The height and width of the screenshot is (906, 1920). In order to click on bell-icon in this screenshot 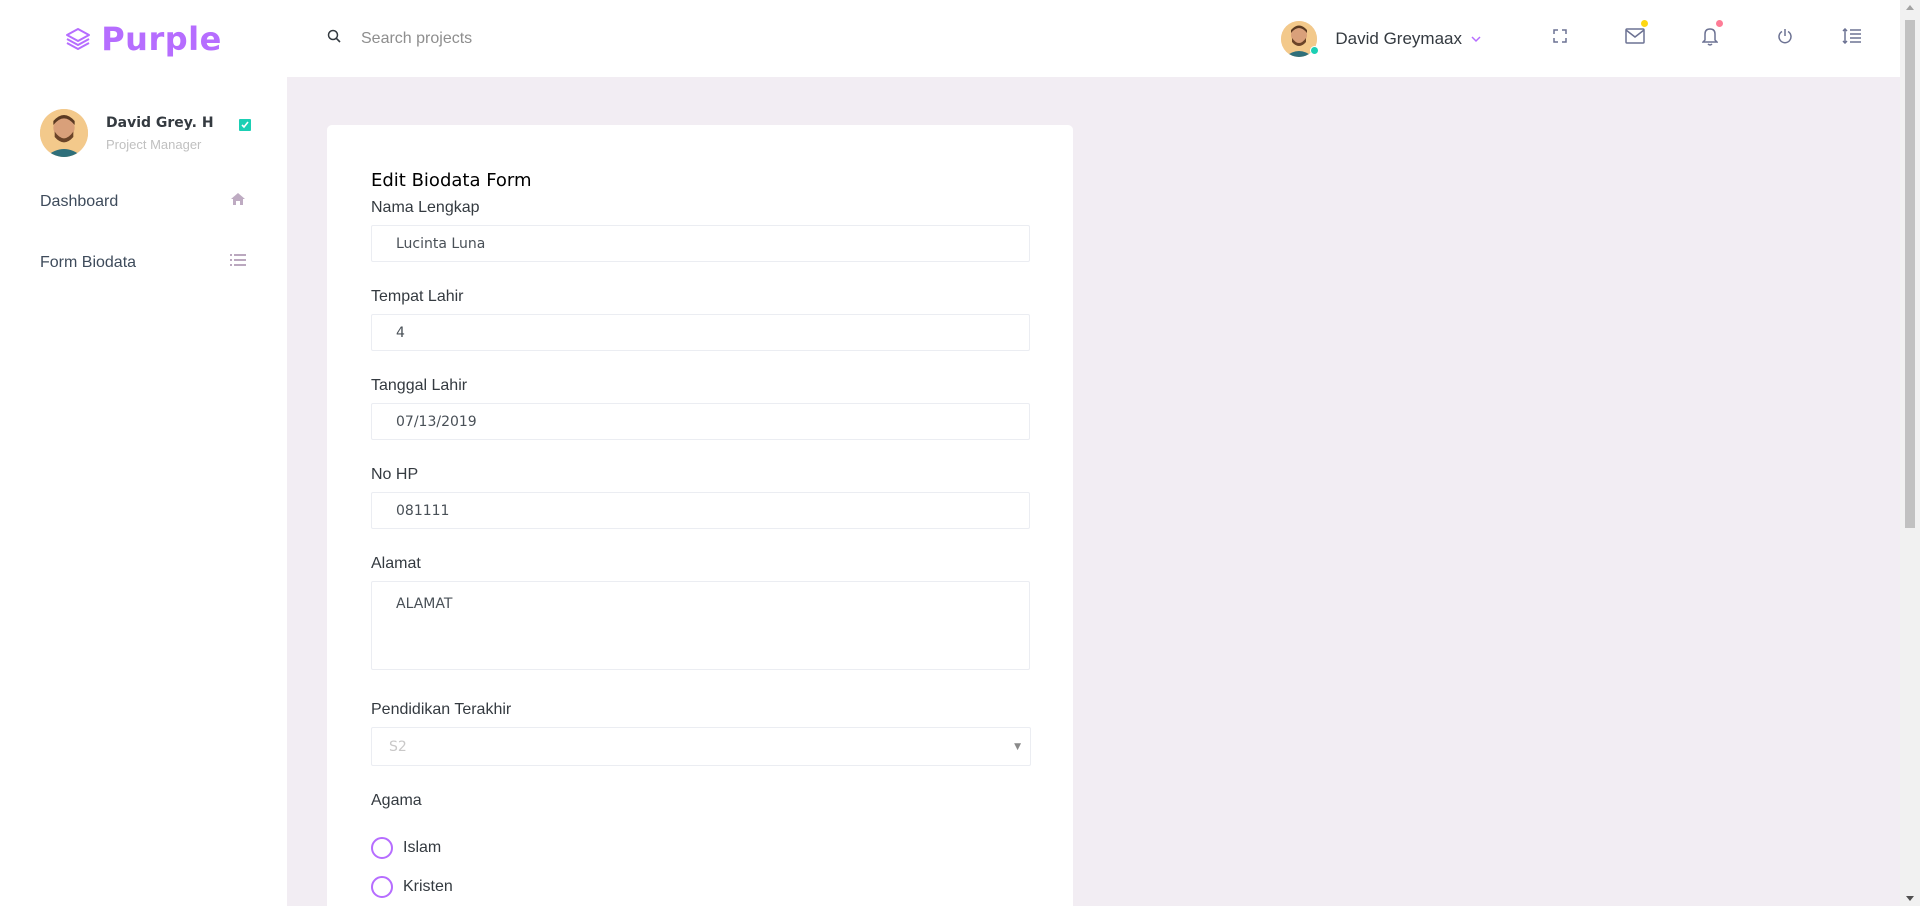, I will do `click(1709, 38)`.